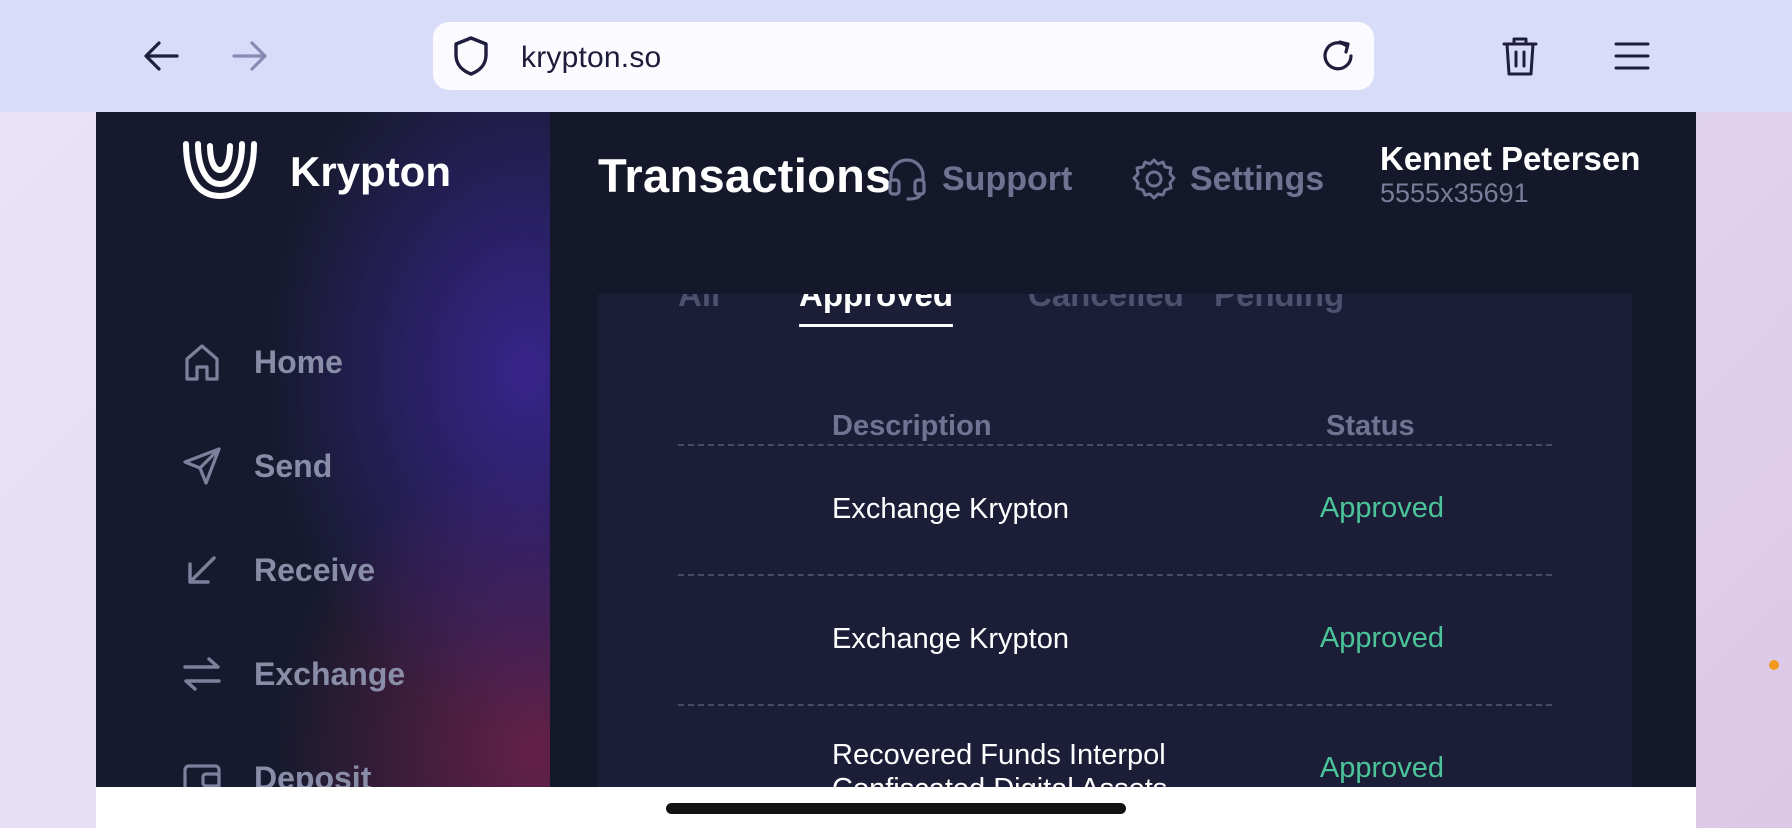 The width and height of the screenshot is (1792, 828). I want to click on trash-icon, so click(1520, 56).